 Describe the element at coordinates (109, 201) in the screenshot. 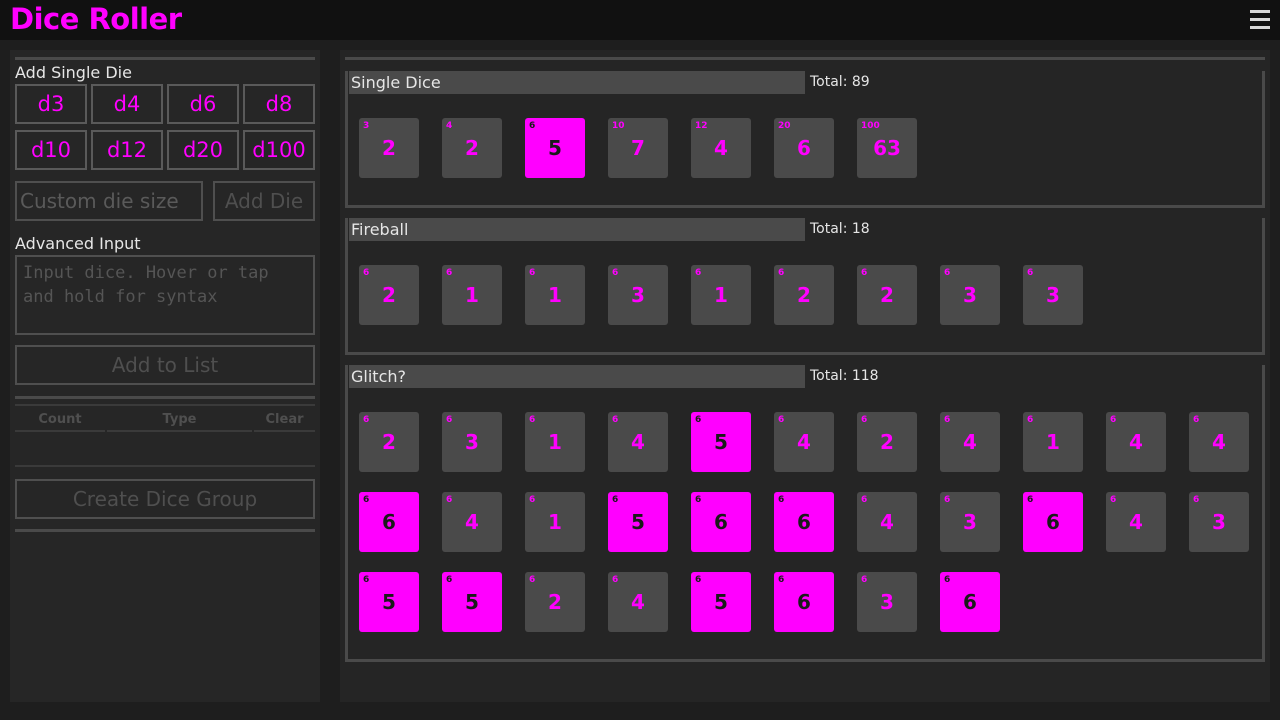

I see `custom-die-size-input: Custom die size` at that location.